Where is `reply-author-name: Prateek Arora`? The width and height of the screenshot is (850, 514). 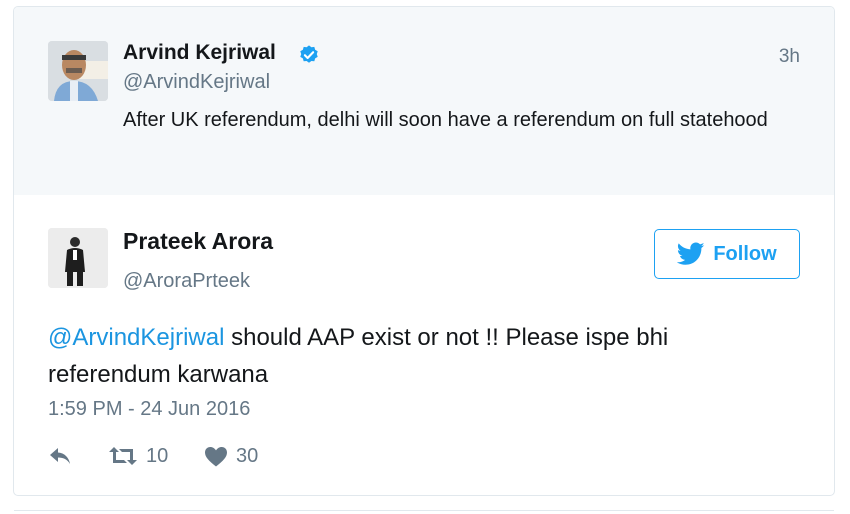 reply-author-name: Prateek Arora is located at coordinates (198, 241).